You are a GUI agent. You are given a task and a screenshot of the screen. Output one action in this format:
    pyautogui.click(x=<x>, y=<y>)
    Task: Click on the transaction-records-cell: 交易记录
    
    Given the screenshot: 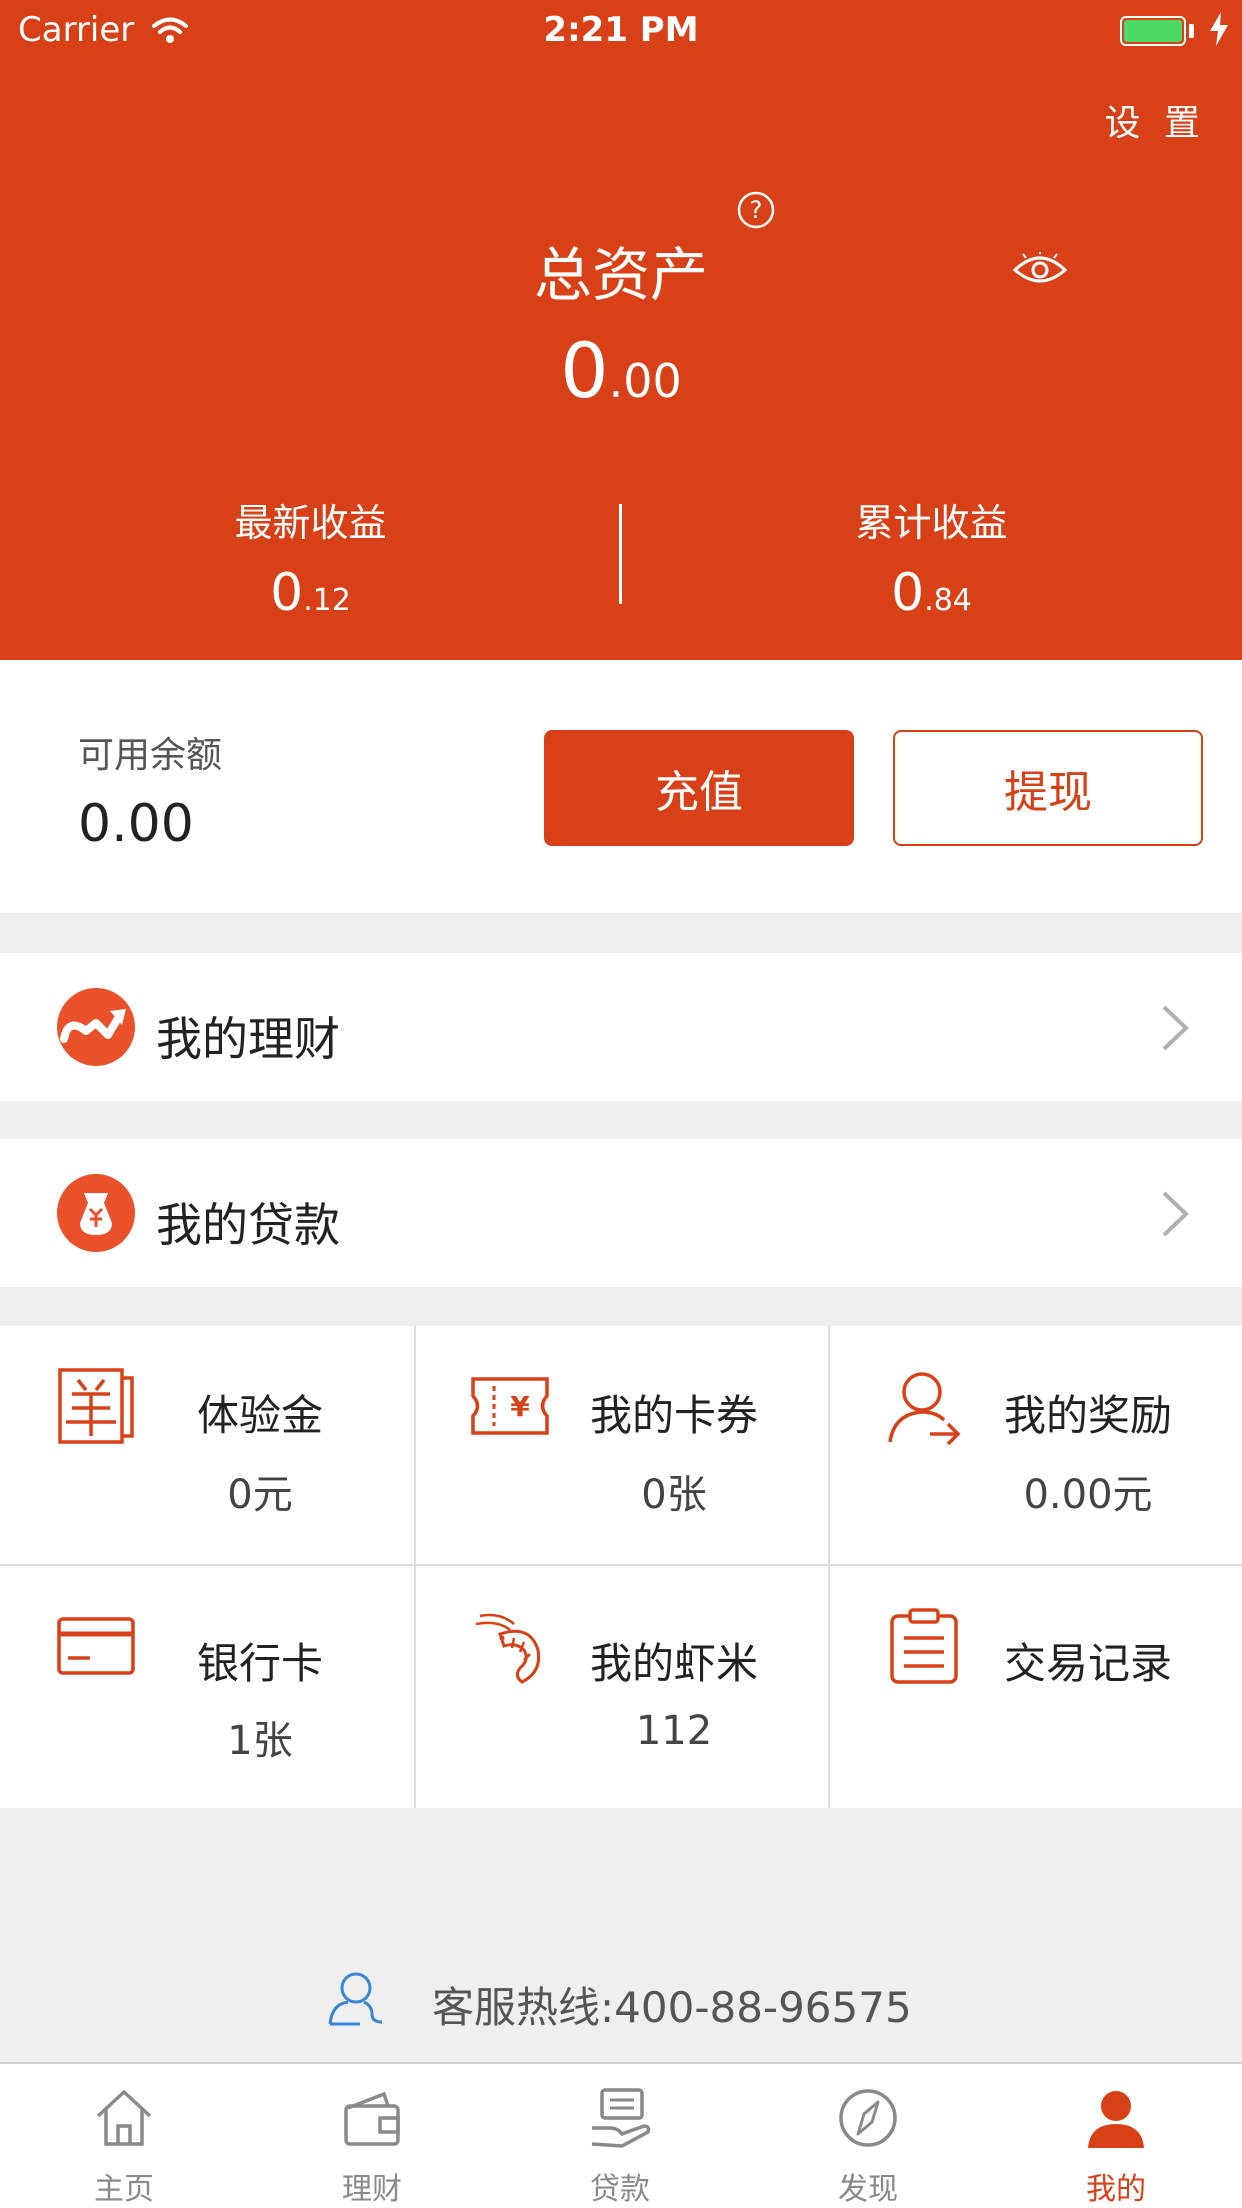 What is the action you would take?
    pyautogui.click(x=1035, y=1686)
    